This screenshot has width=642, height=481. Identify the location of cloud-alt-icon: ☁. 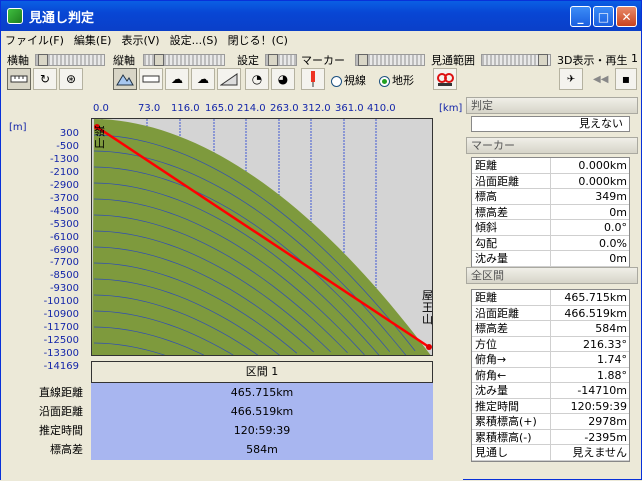
(203, 79).